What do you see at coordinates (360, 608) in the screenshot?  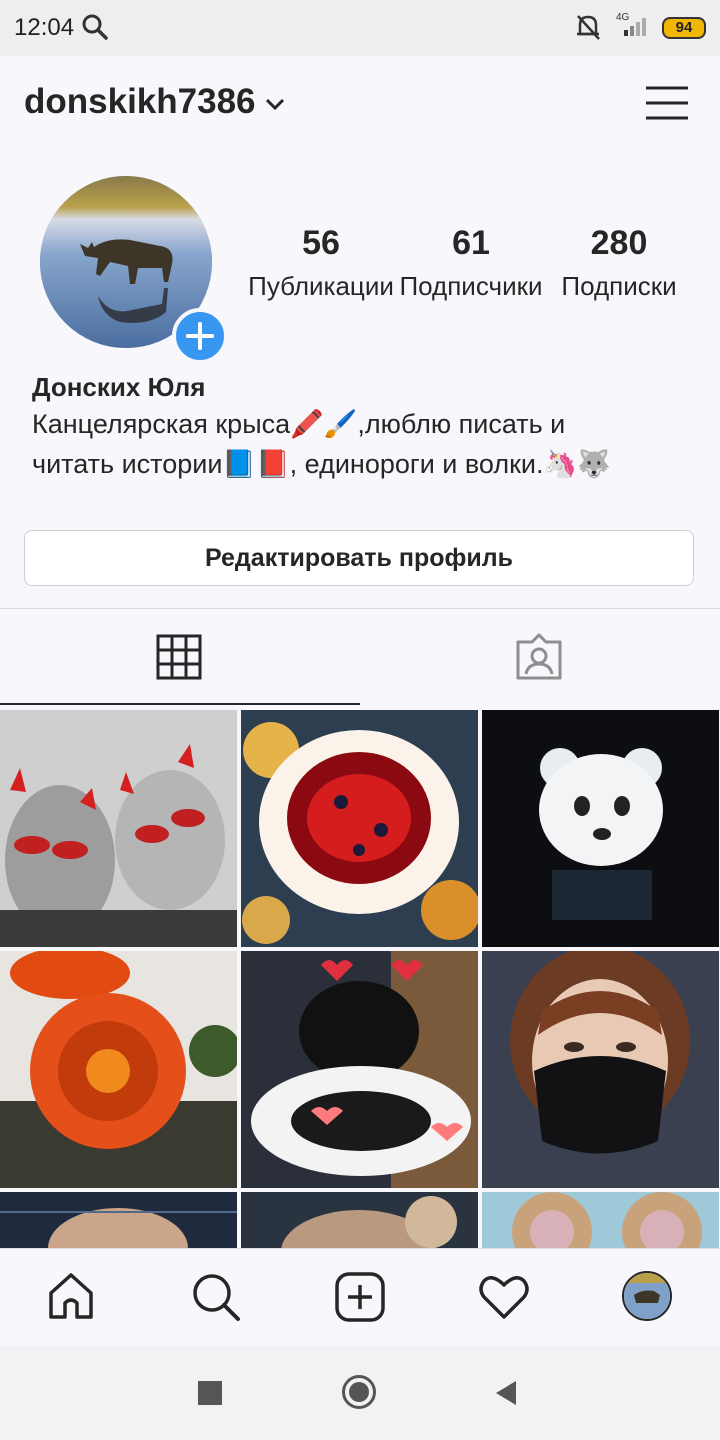 I see `divider` at bounding box center [360, 608].